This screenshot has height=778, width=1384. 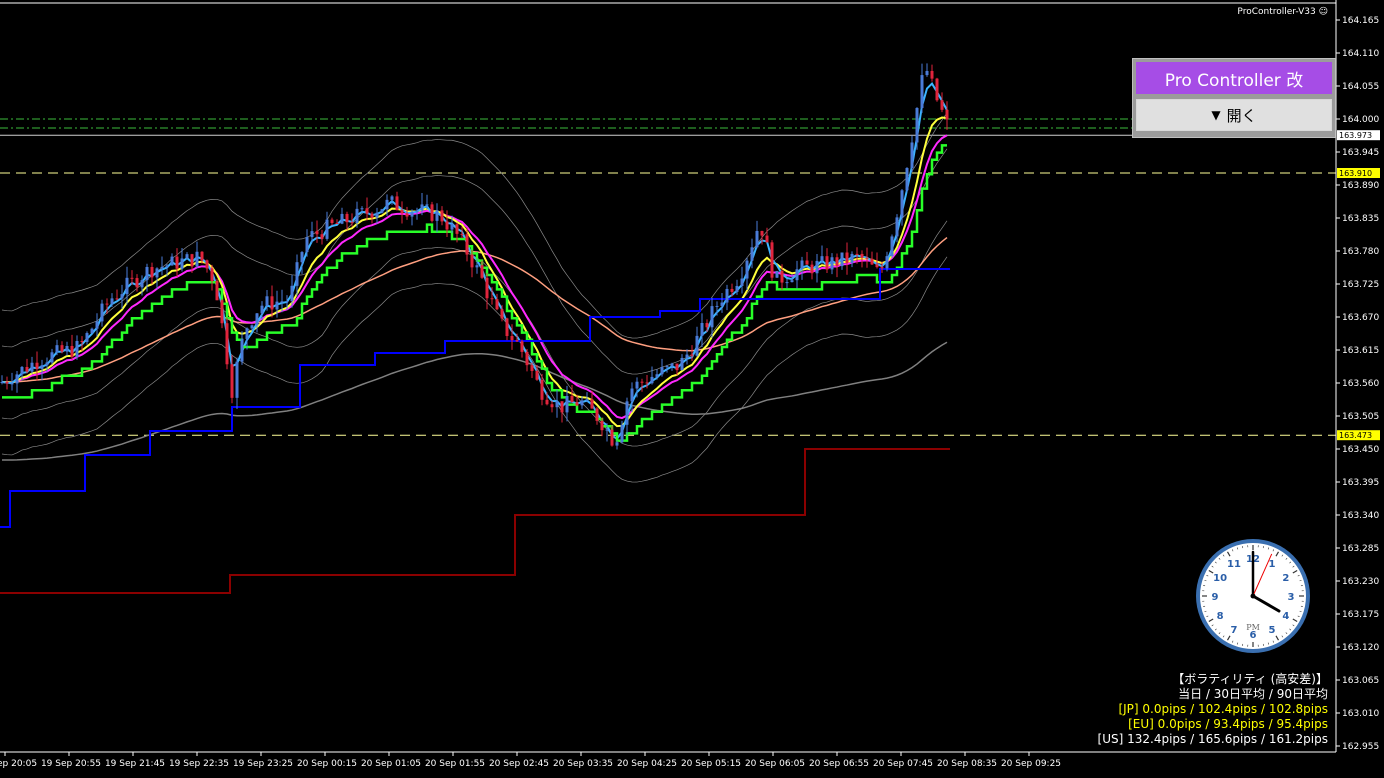 What do you see at coordinates (1285, 578) in the screenshot?
I see `clock-number: 2` at bounding box center [1285, 578].